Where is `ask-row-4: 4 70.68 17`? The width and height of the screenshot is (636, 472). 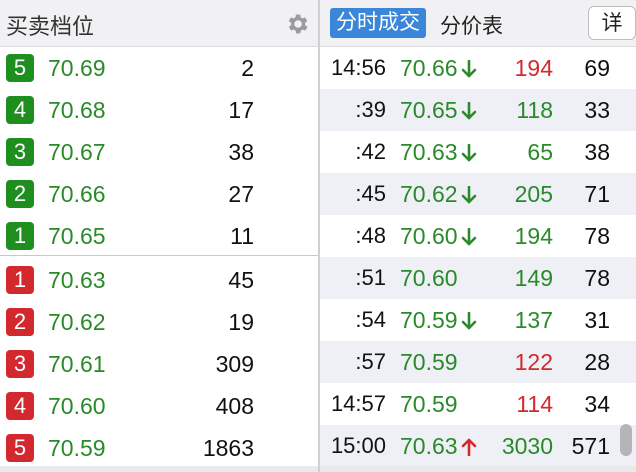
ask-row-4: 4 70.68 17 is located at coordinates (159, 110).